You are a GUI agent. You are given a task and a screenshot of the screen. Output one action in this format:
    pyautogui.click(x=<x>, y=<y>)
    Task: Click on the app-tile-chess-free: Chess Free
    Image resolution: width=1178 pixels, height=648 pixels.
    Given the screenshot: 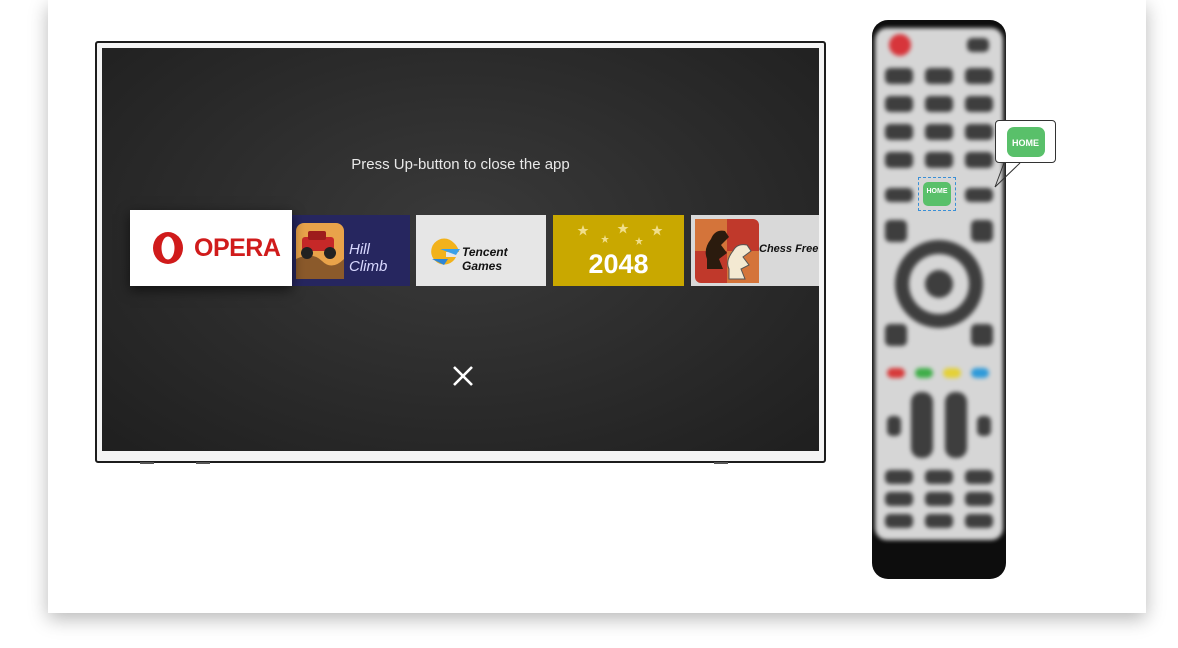 What is the action you would take?
    pyautogui.click(x=755, y=250)
    